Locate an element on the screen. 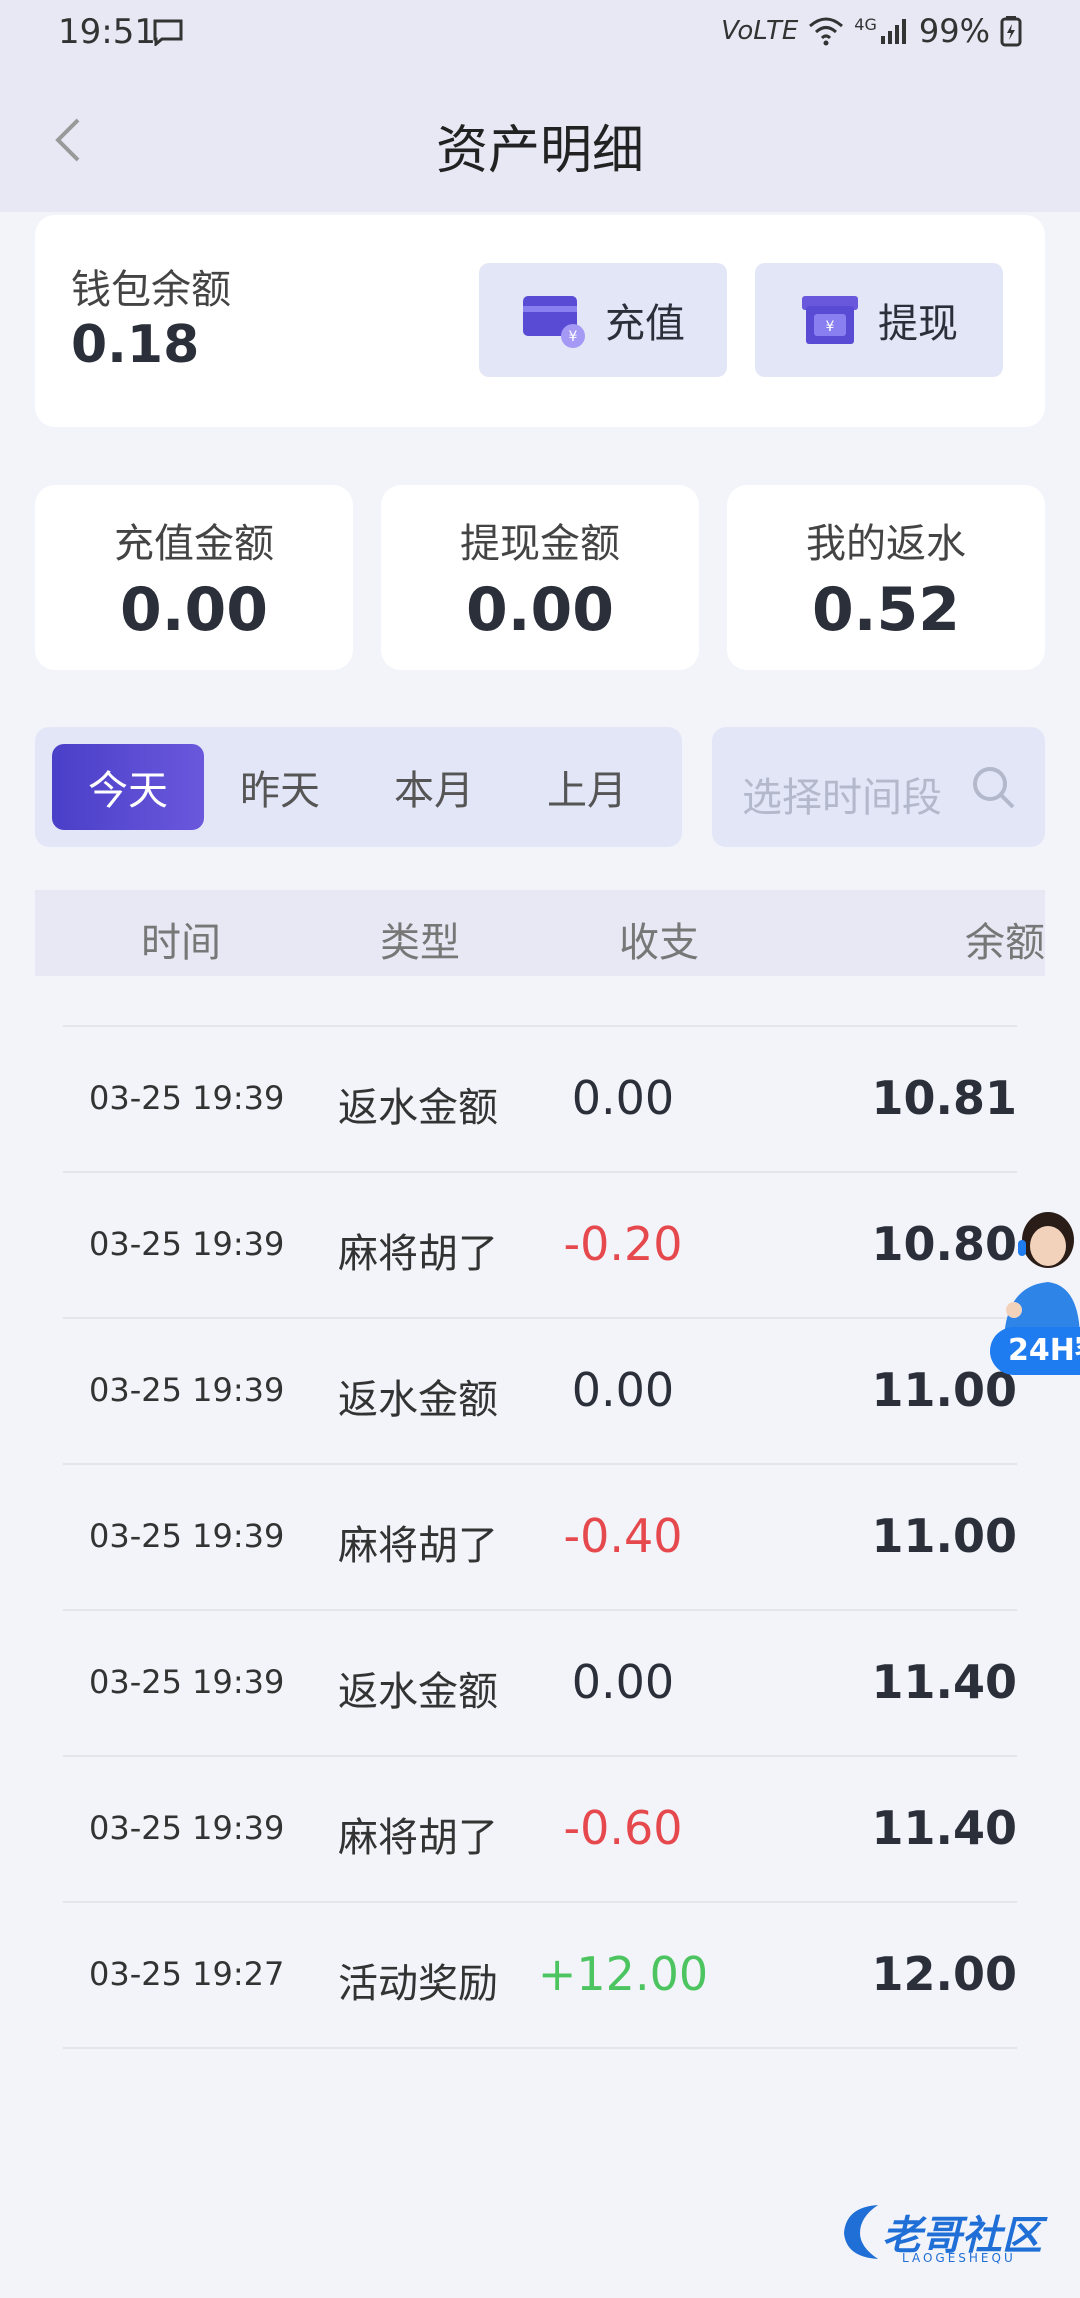 The height and width of the screenshot is (2298, 1080). row-amount: -0.20 is located at coordinates (623, 1244).